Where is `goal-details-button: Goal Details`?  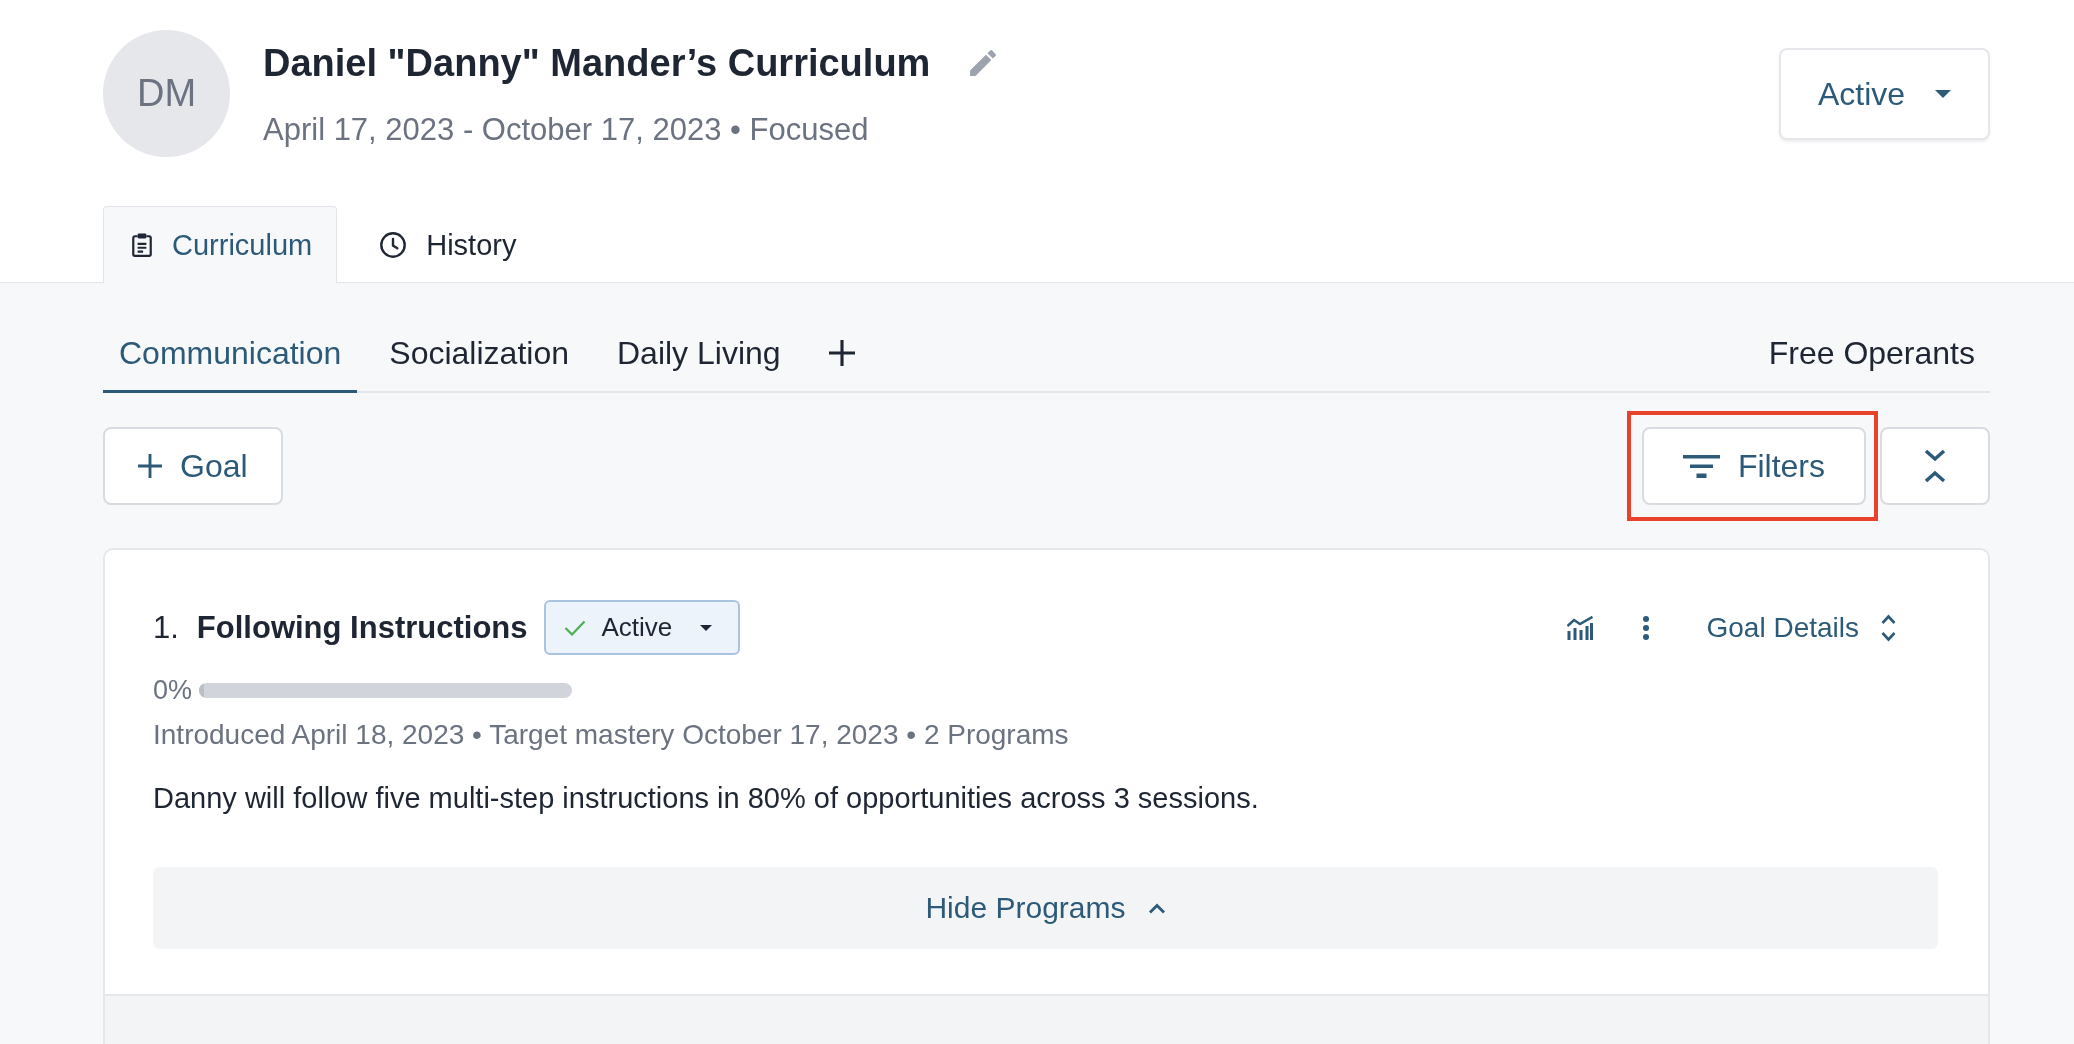
goal-details-button: Goal Details is located at coordinates (1801, 627).